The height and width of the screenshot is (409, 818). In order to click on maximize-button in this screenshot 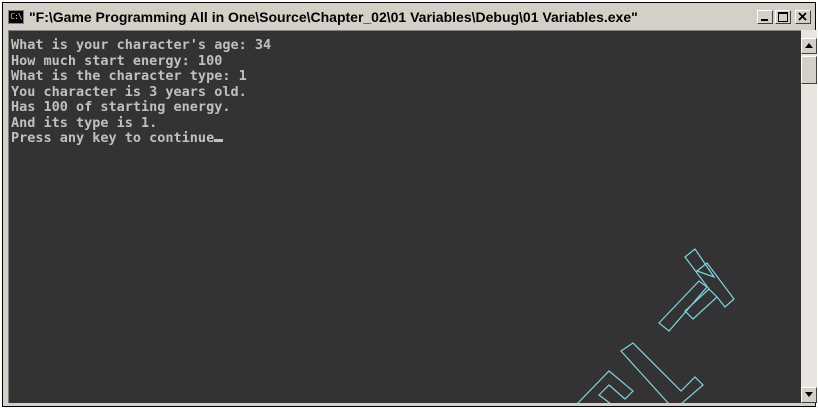, I will do `click(783, 17)`.